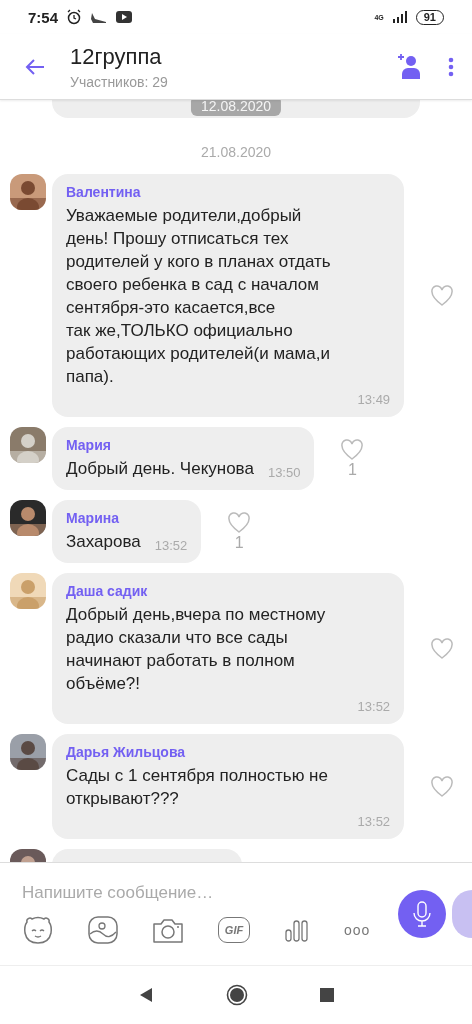  Describe the element at coordinates (197, 787) in the screenshot. I see `message-text: Сады с 1 сентября полностью не открывают???` at that location.